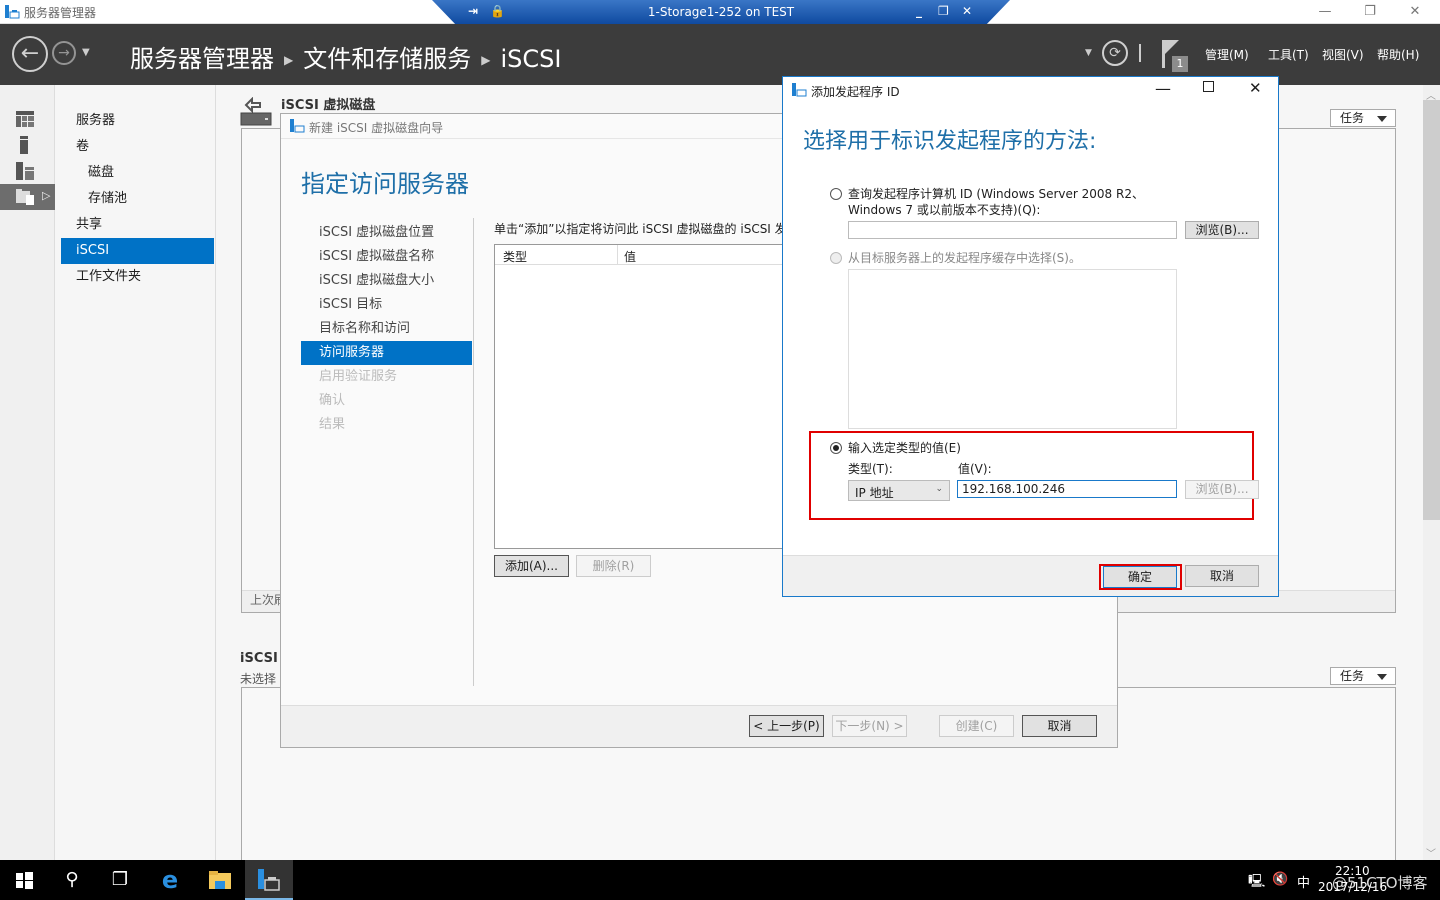 Image resolution: width=1440 pixels, height=900 pixels. I want to click on minimize-button: —, so click(1325, 12).